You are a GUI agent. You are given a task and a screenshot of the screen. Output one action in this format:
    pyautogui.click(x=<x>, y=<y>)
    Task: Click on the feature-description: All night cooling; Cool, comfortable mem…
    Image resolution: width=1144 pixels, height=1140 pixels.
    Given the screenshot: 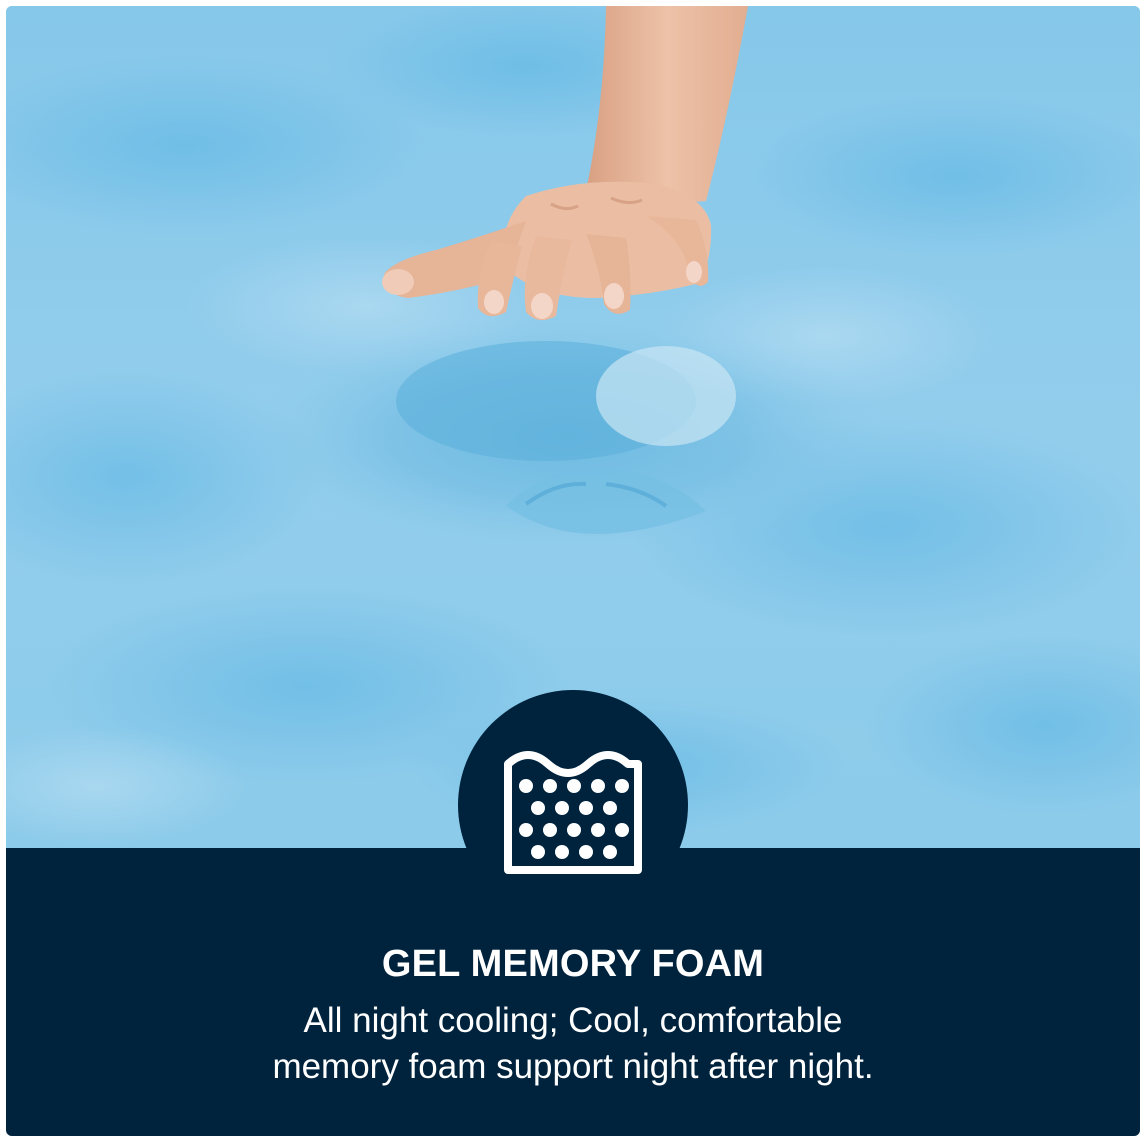 What is the action you would take?
    pyautogui.click(x=573, y=1044)
    